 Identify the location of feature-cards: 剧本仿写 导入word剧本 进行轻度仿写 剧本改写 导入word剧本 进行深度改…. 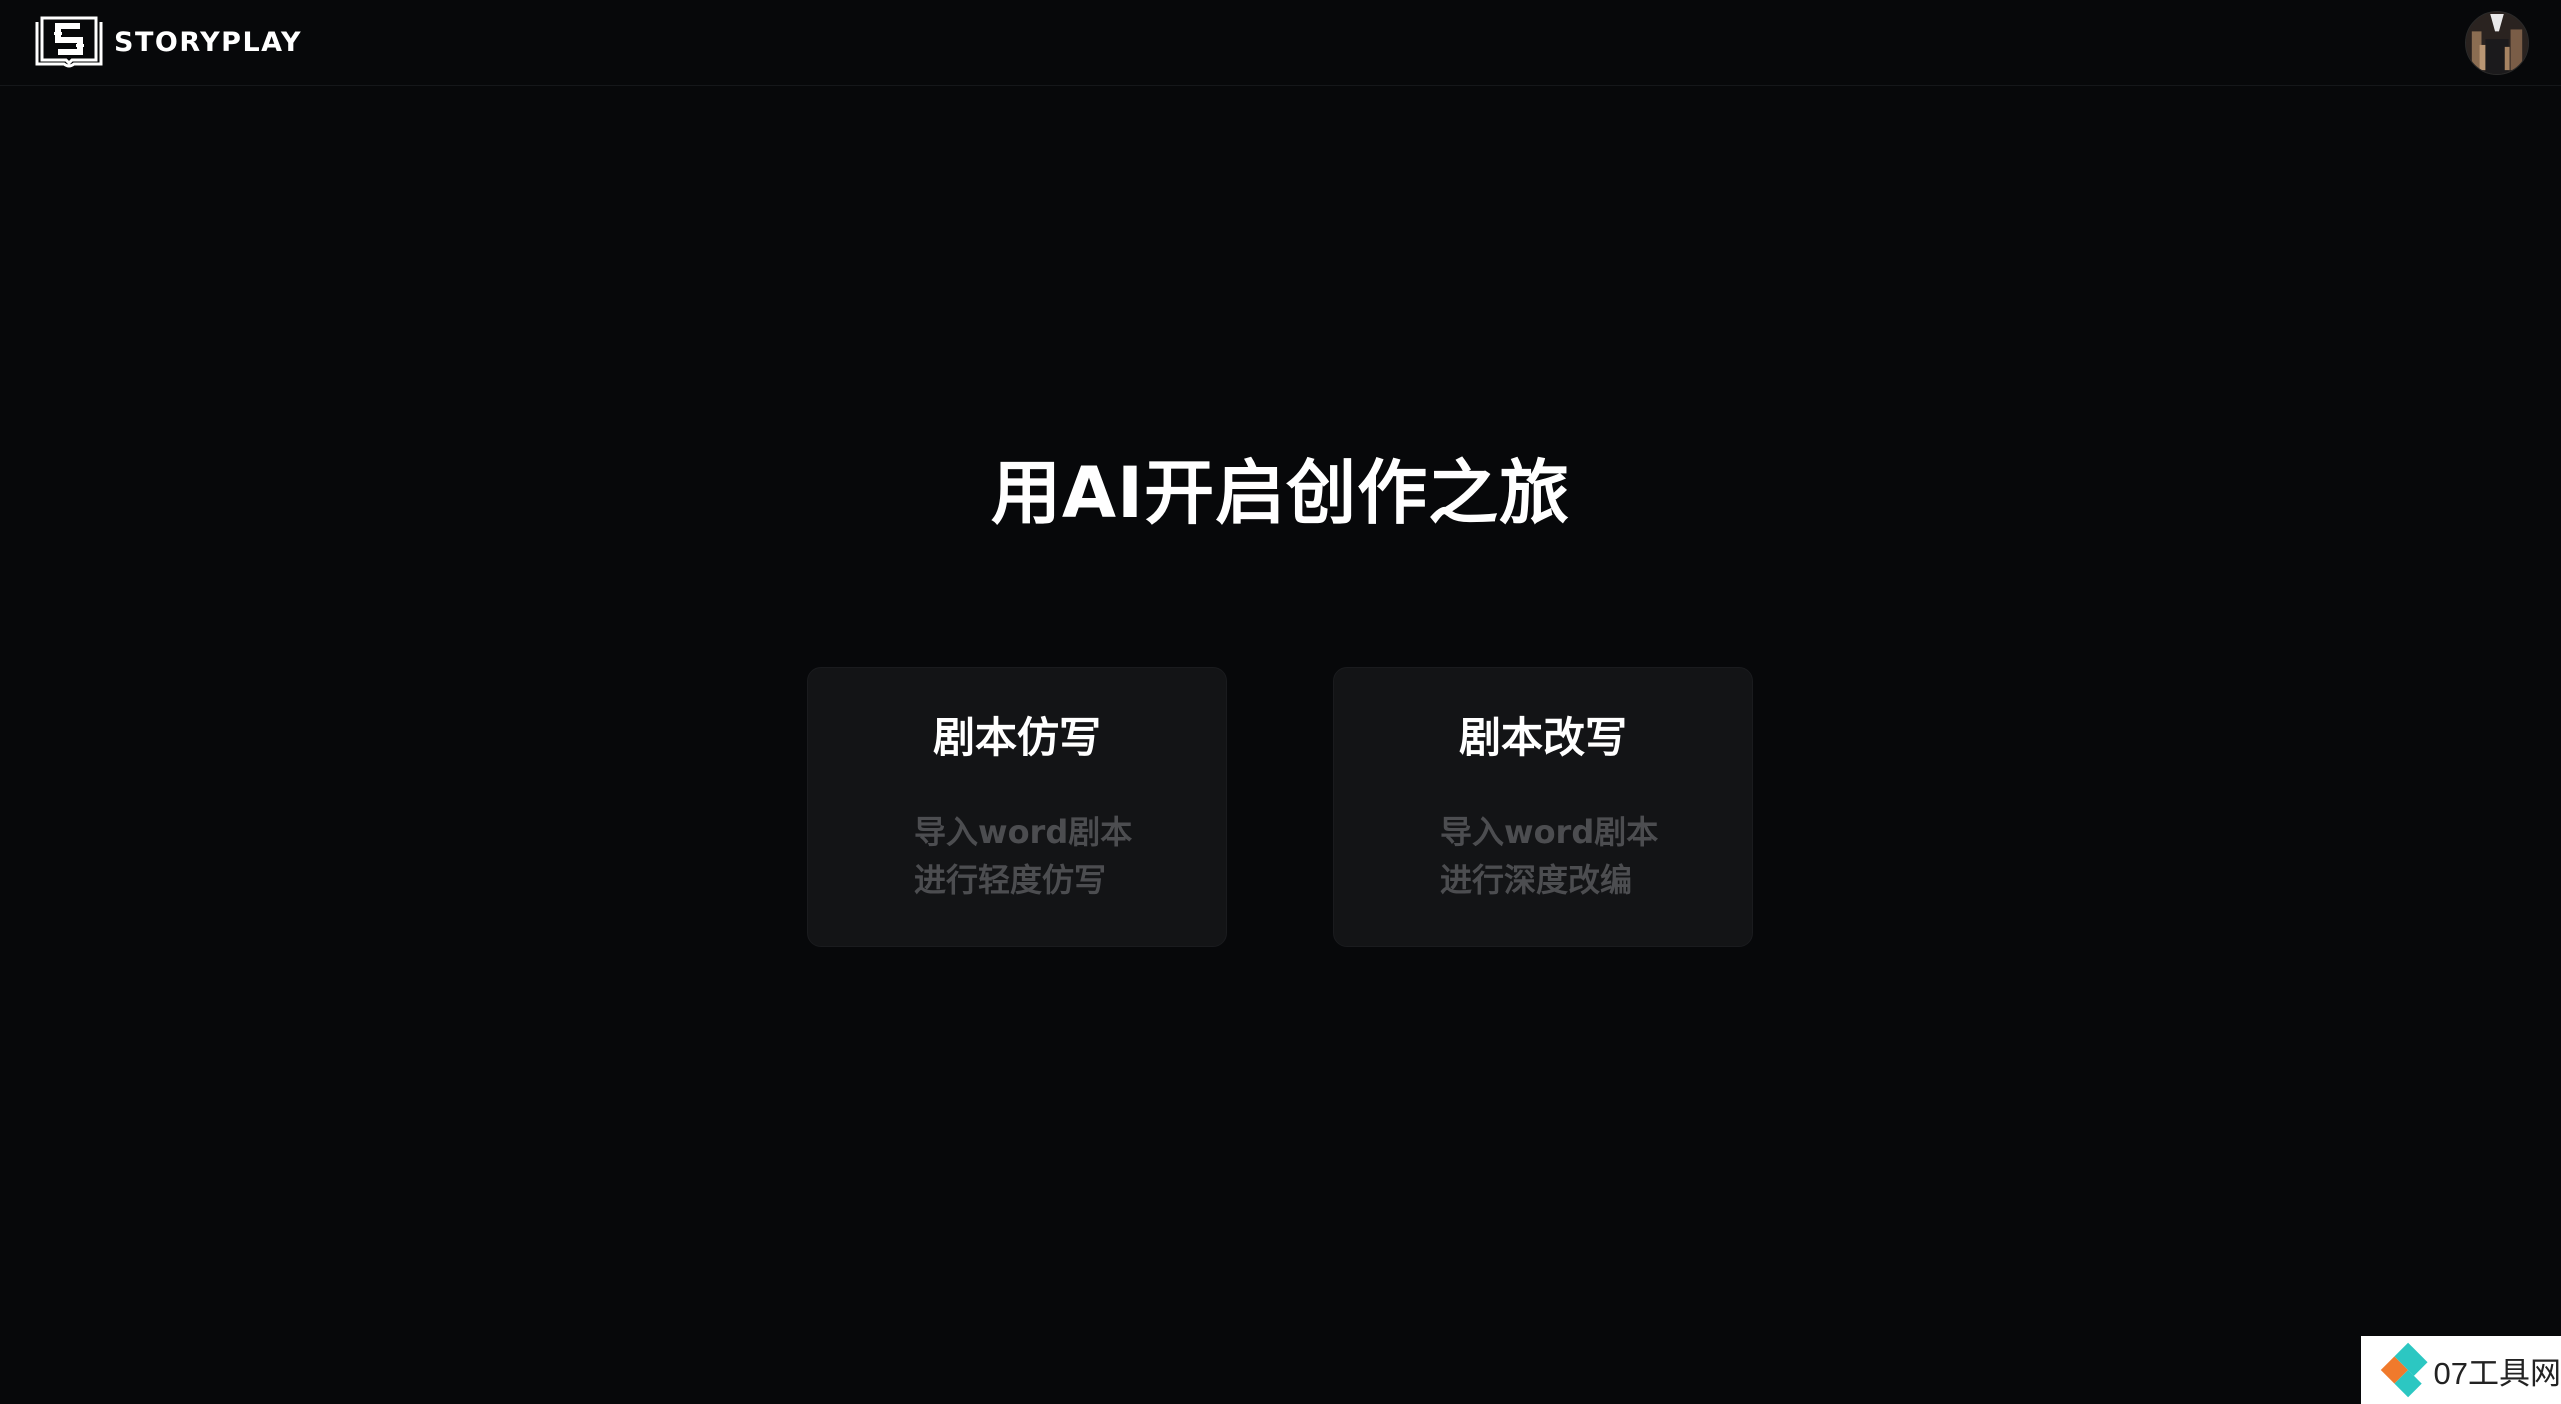
(1280, 807).